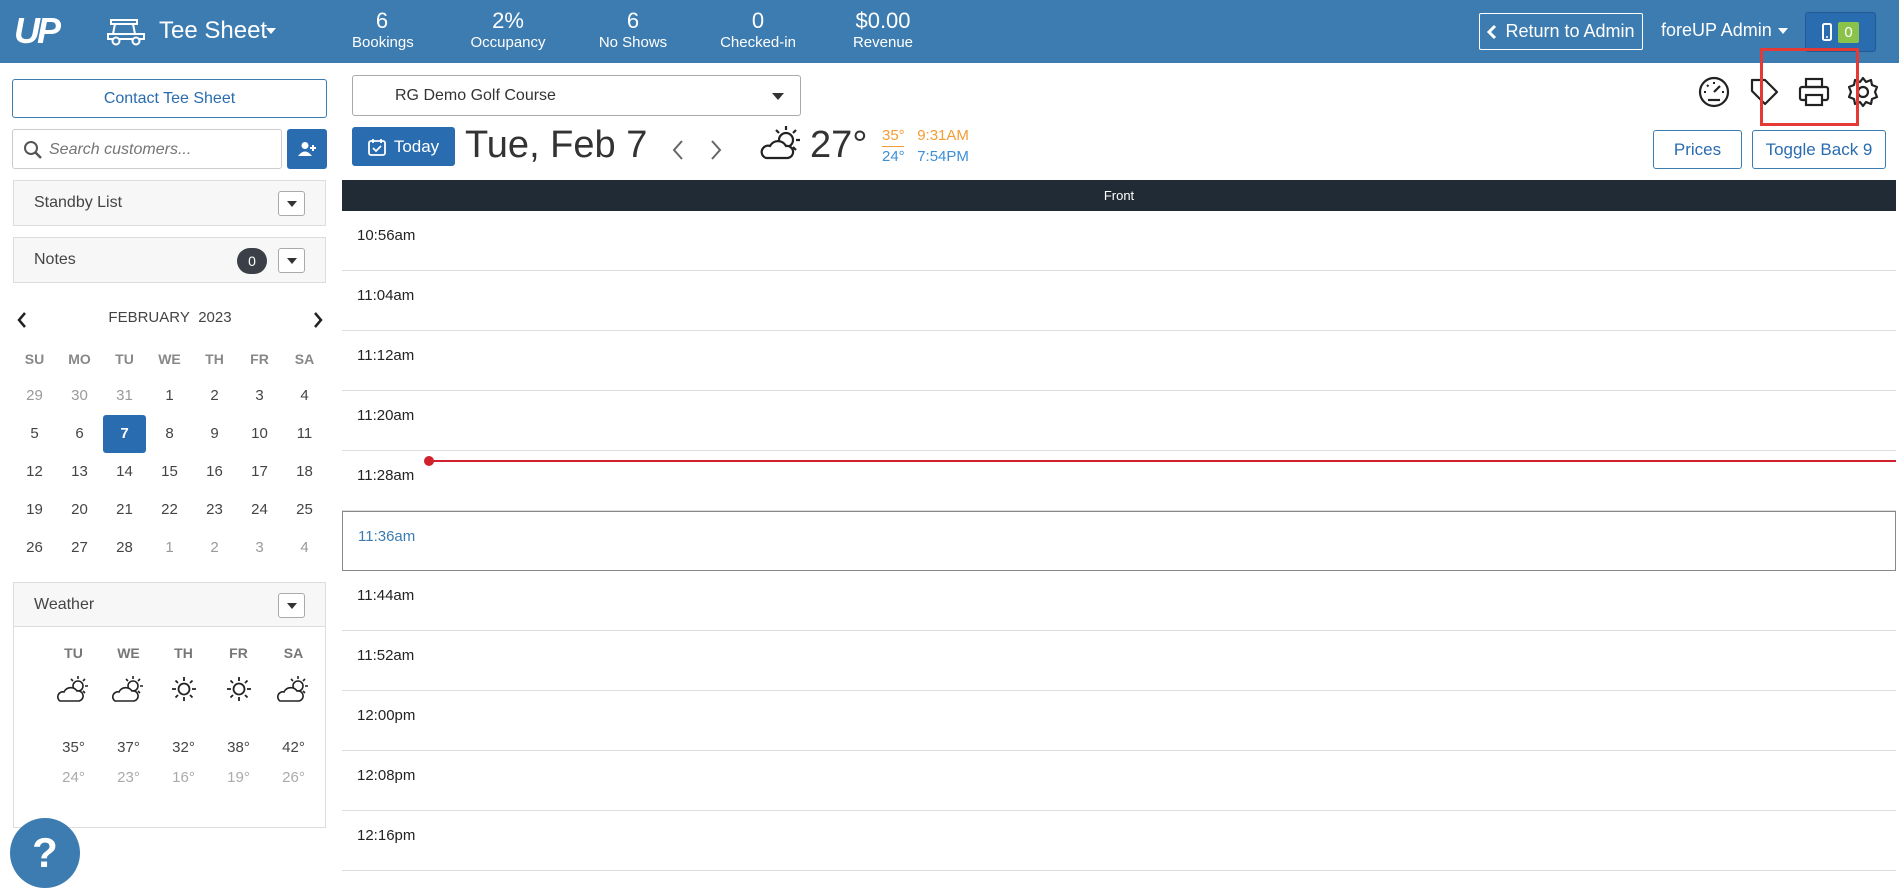  Describe the element at coordinates (304, 510) in the screenshot. I see `calendar-day: 25` at that location.